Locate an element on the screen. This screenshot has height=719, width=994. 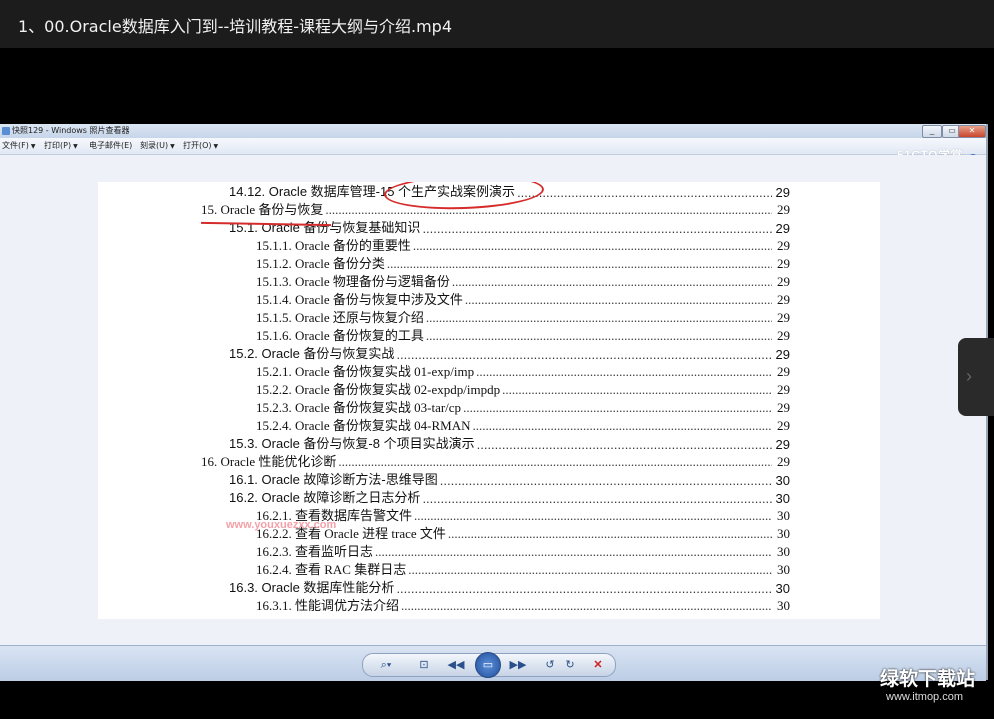
toc-row: 16.2.4. 查看 RAC 集群日志 30 is located at coordinates (523, 569).